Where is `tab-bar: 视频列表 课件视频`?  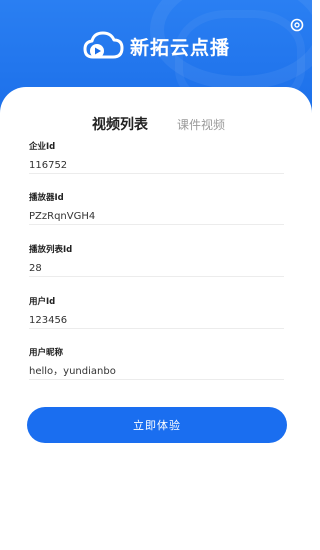 tab-bar: 视频列表 课件视频 is located at coordinates (156, 125).